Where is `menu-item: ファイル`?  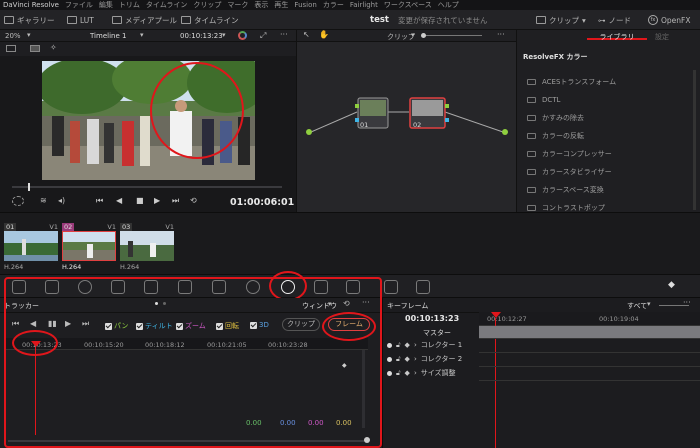 menu-item: ファイル is located at coordinates (79, 5).